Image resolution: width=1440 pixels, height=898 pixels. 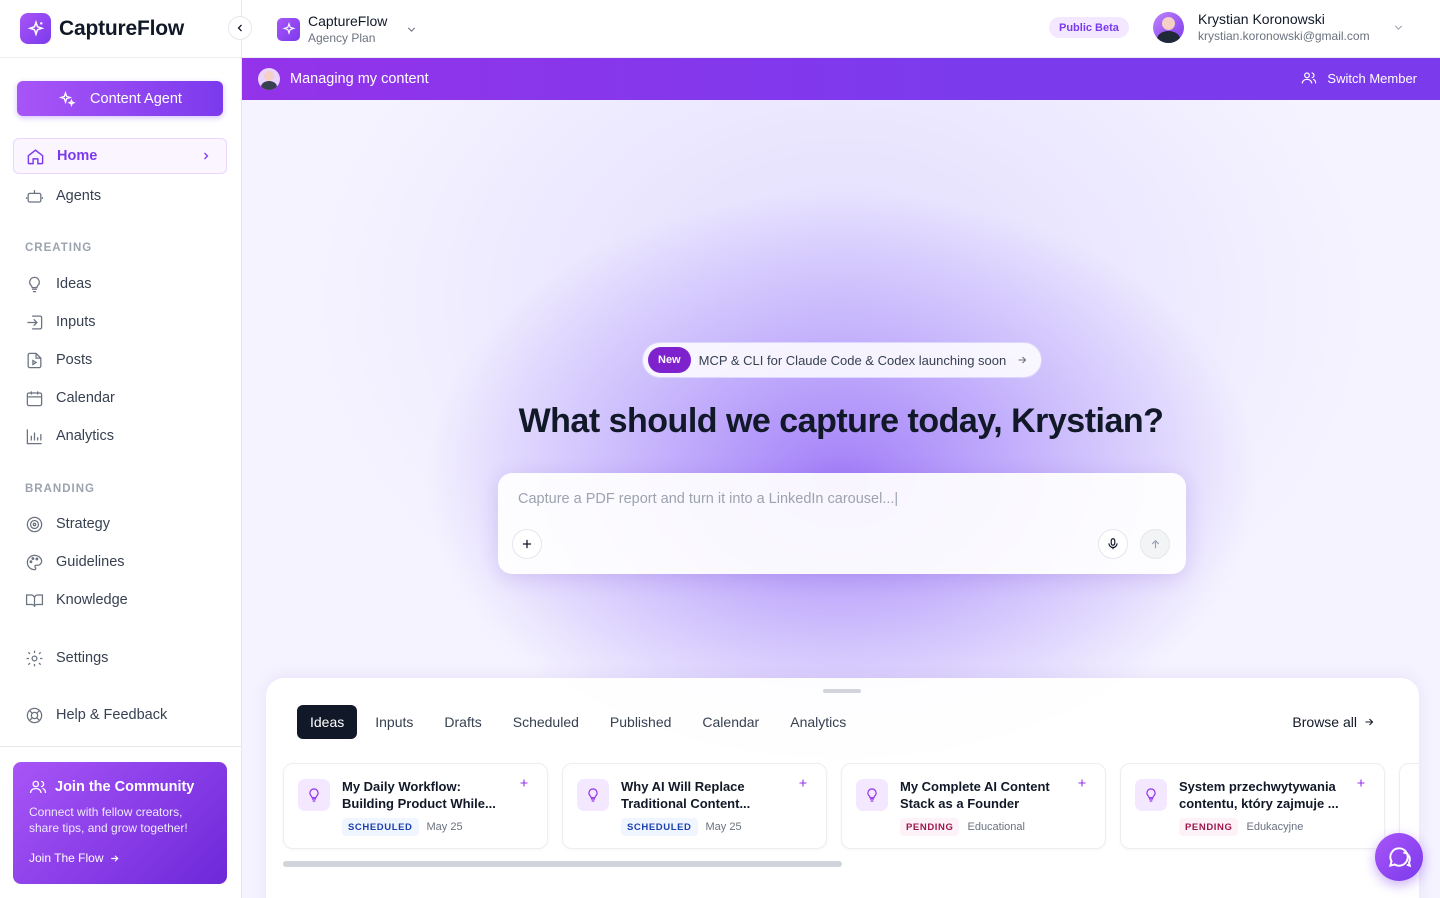 What do you see at coordinates (669, 360) in the screenshot?
I see `new-badge: New` at bounding box center [669, 360].